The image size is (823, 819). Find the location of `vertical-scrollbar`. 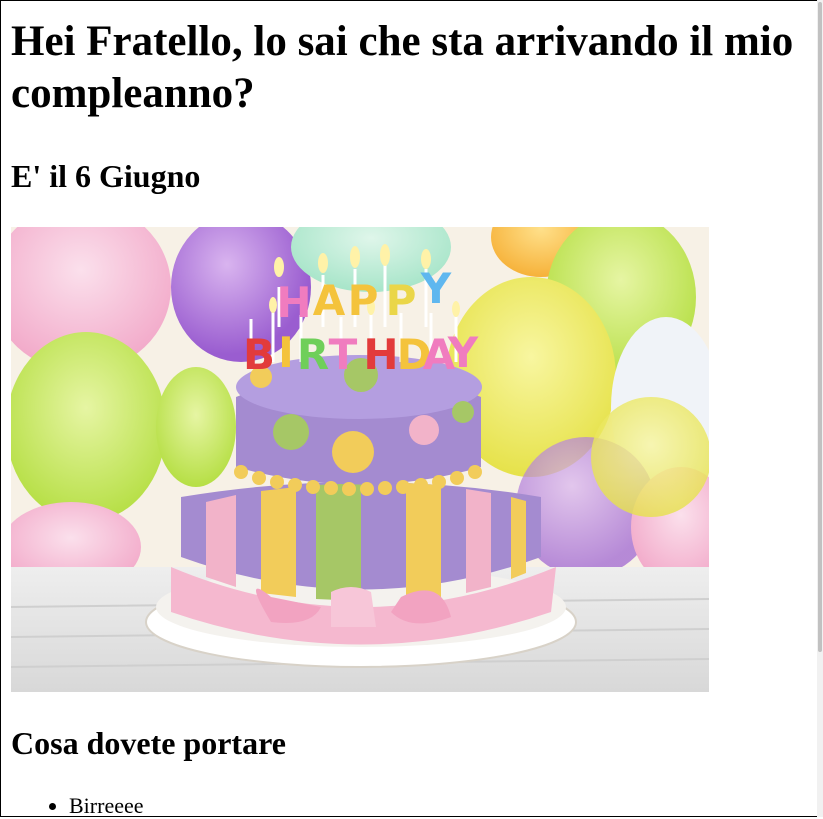

vertical-scrollbar is located at coordinates (820, 408).